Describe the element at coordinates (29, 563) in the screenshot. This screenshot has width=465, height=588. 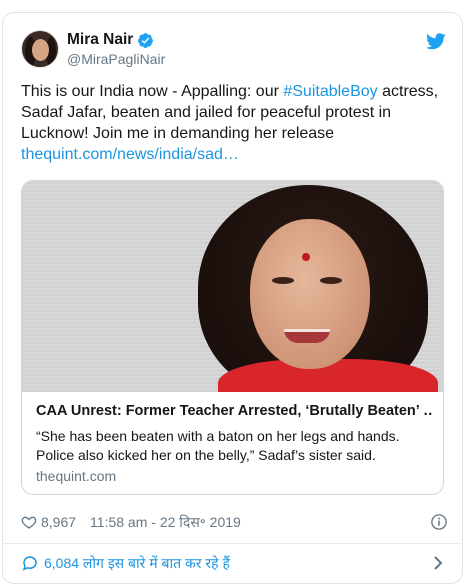
I see `chat-bubble-icon` at that location.